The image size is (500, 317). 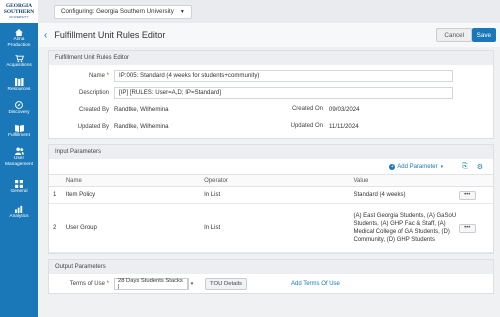 What do you see at coordinates (392, 166) in the screenshot?
I see `plus-icon: +` at bounding box center [392, 166].